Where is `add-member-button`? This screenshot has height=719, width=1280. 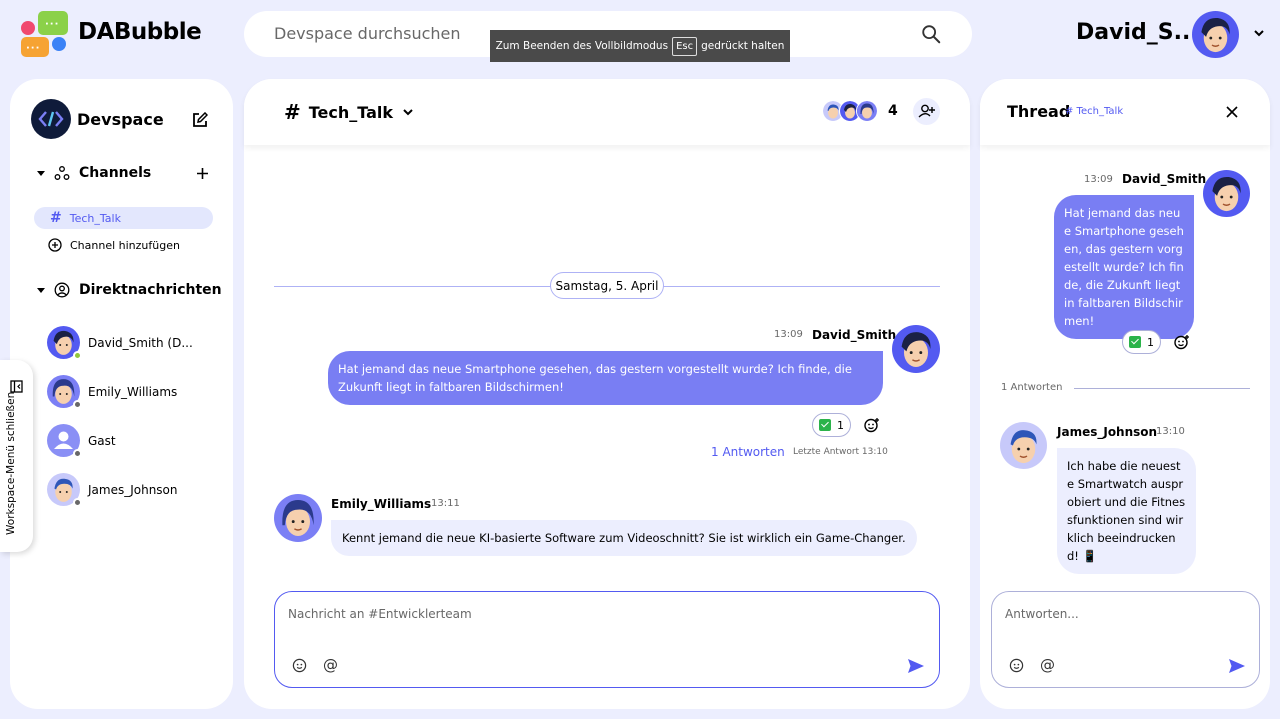
add-member-button is located at coordinates (926, 111).